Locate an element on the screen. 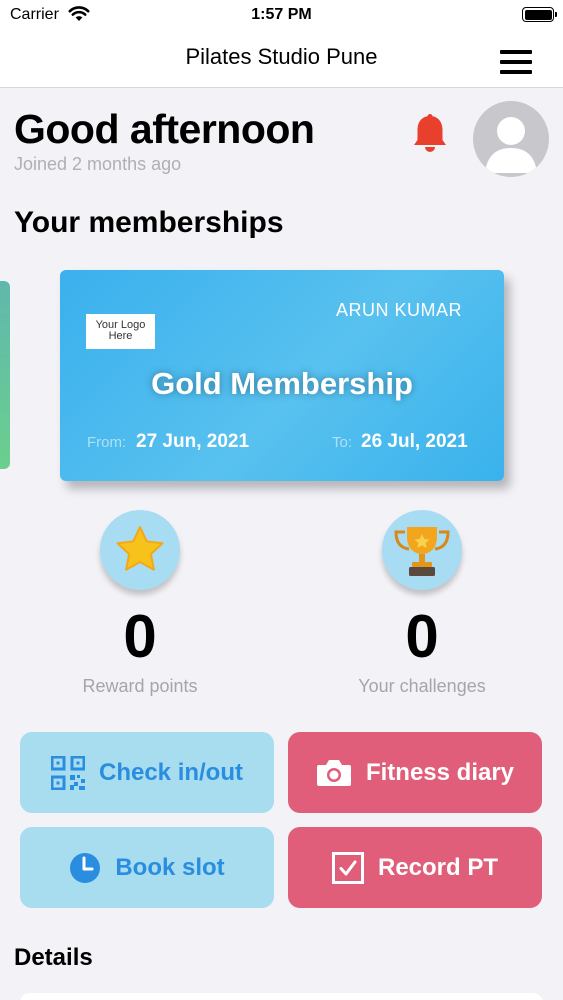 This screenshot has width=563, height=1000. status-time: 1:57 PM is located at coordinates (281, 14).